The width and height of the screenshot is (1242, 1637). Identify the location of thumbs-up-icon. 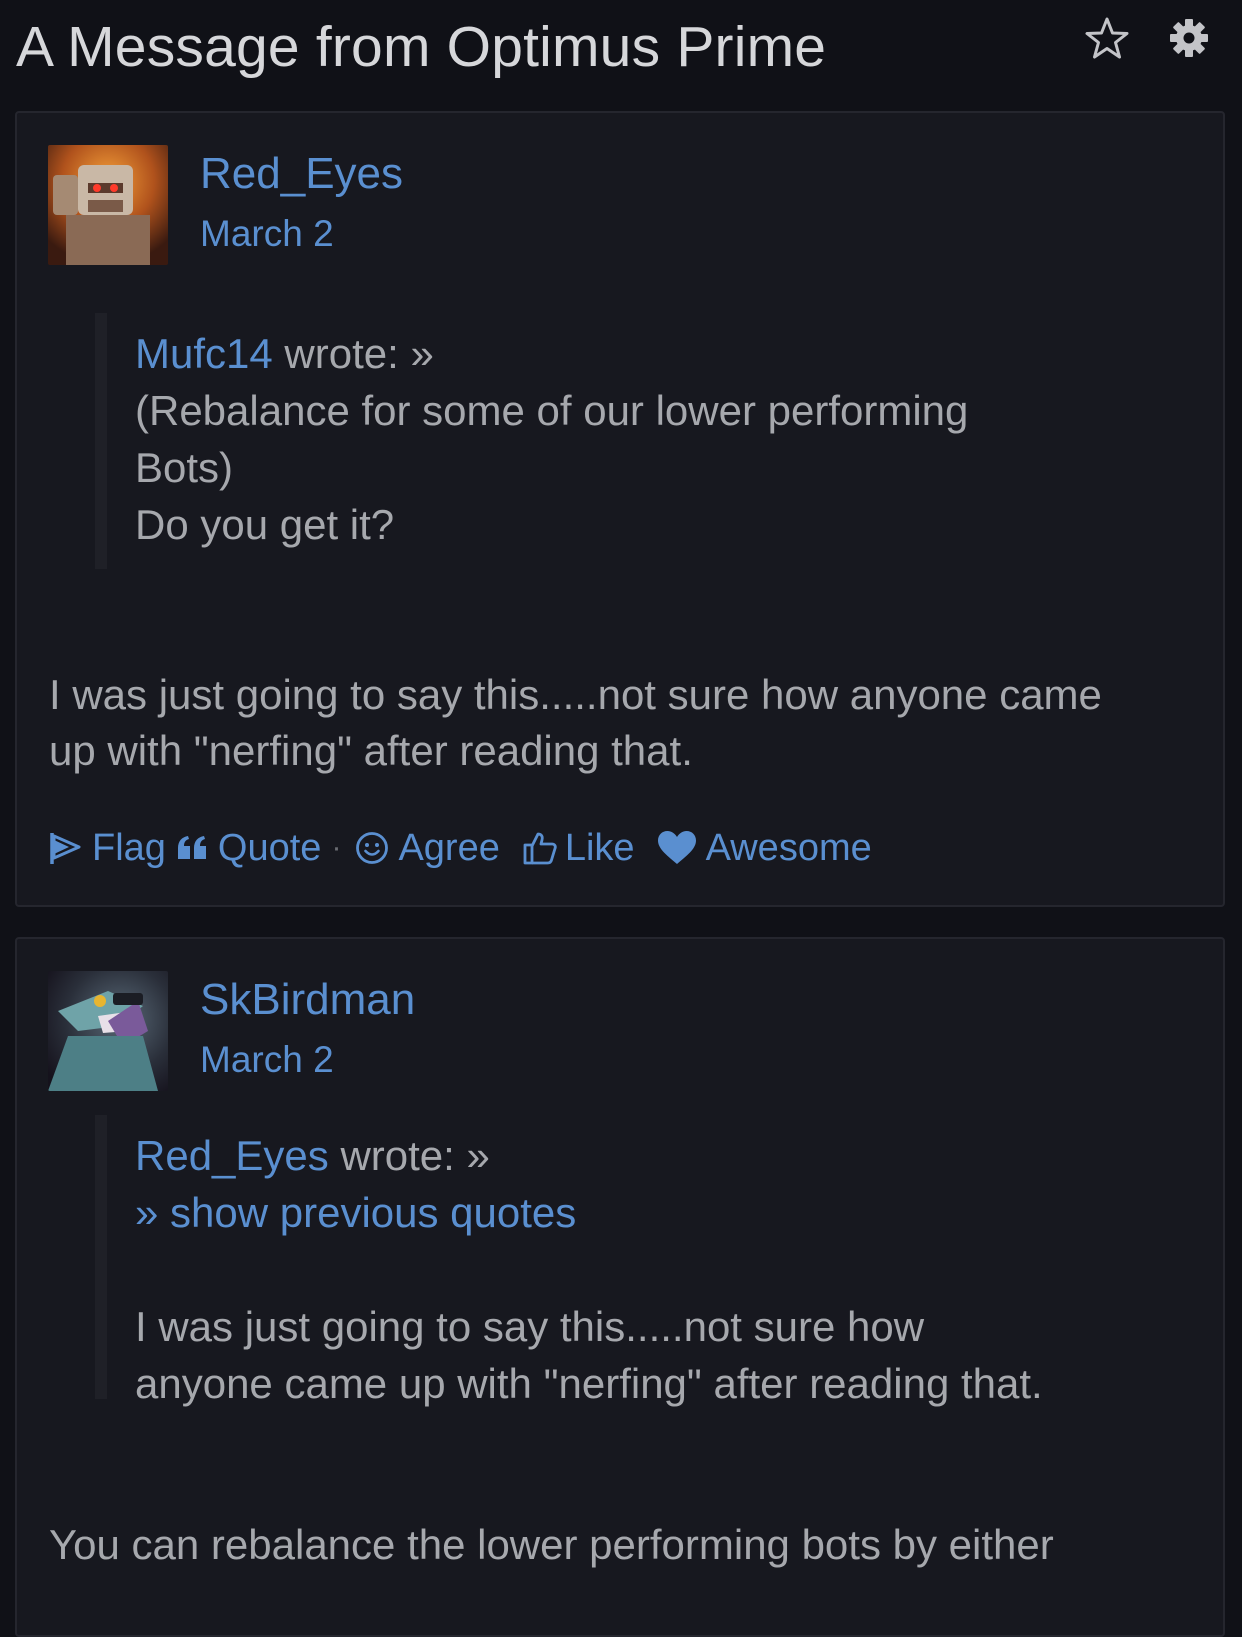
(540, 848).